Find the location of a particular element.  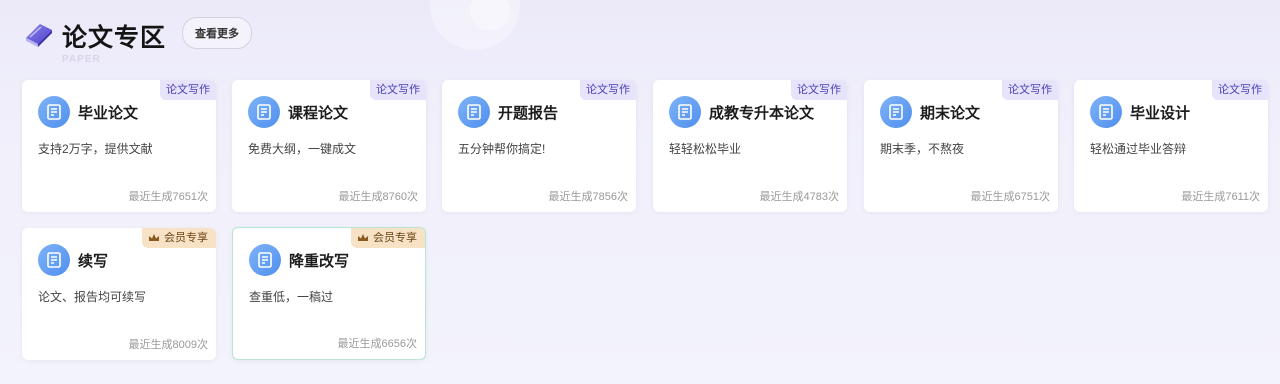

generation-count: 最近生成6751次 is located at coordinates (1010, 197).